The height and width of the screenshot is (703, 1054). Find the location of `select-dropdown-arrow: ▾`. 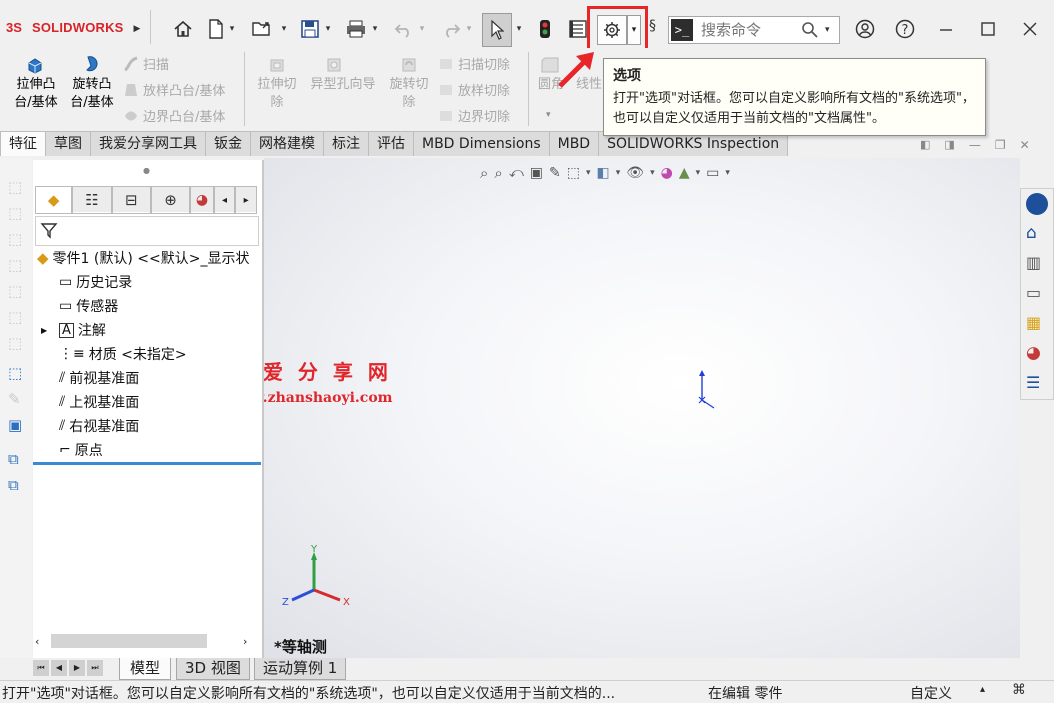

select-dropdown-arrow: ▾ is located at coordinates (519, 29).